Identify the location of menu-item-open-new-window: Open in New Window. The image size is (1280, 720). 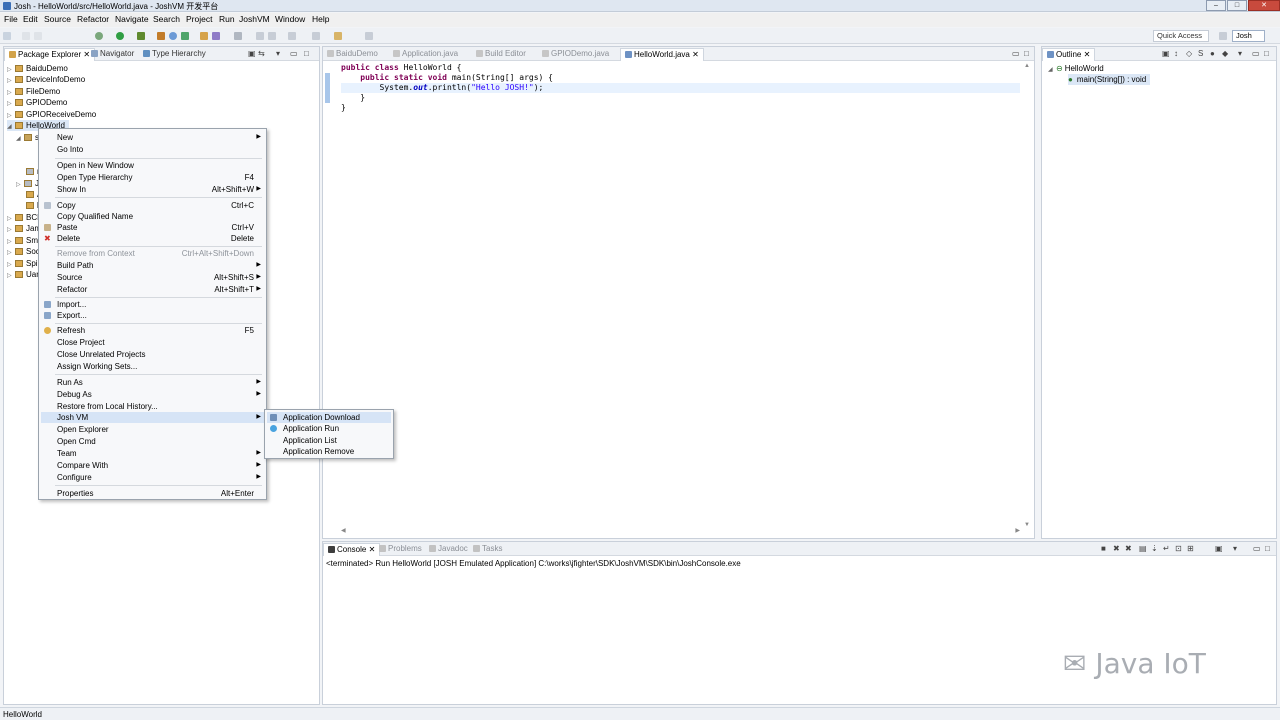
(152, 165).